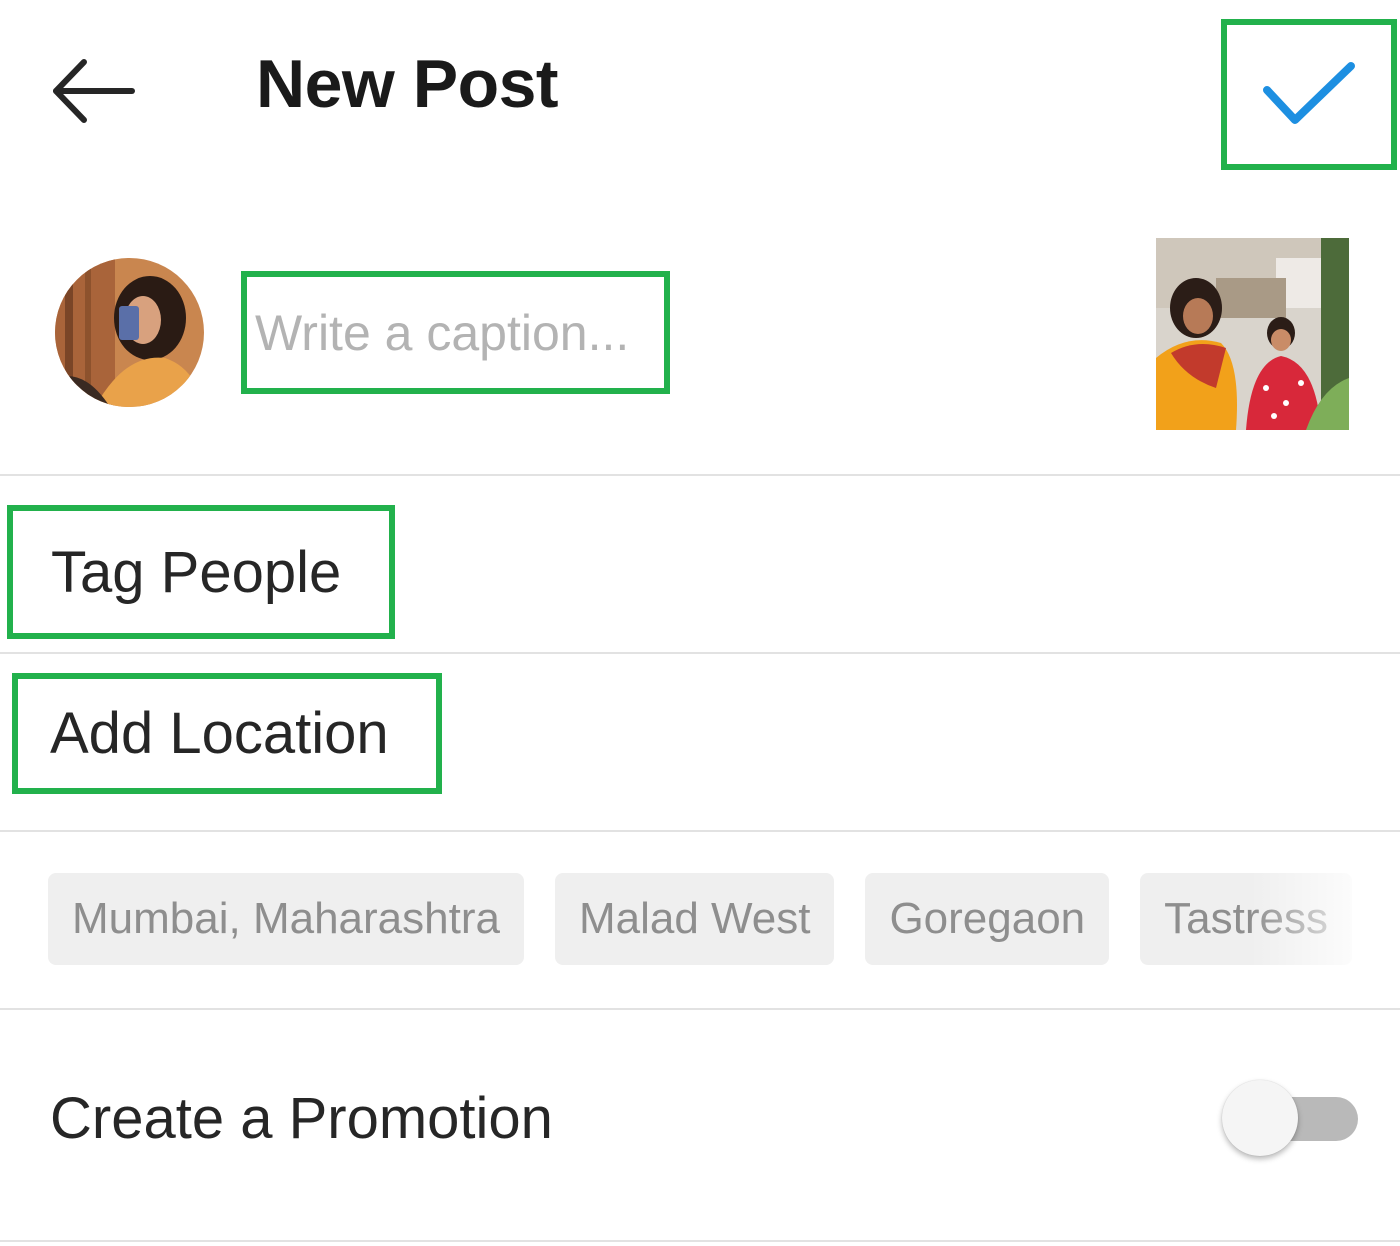  I want to click on location-chip: Mumbai, Maharashtra, so click(286, 919).